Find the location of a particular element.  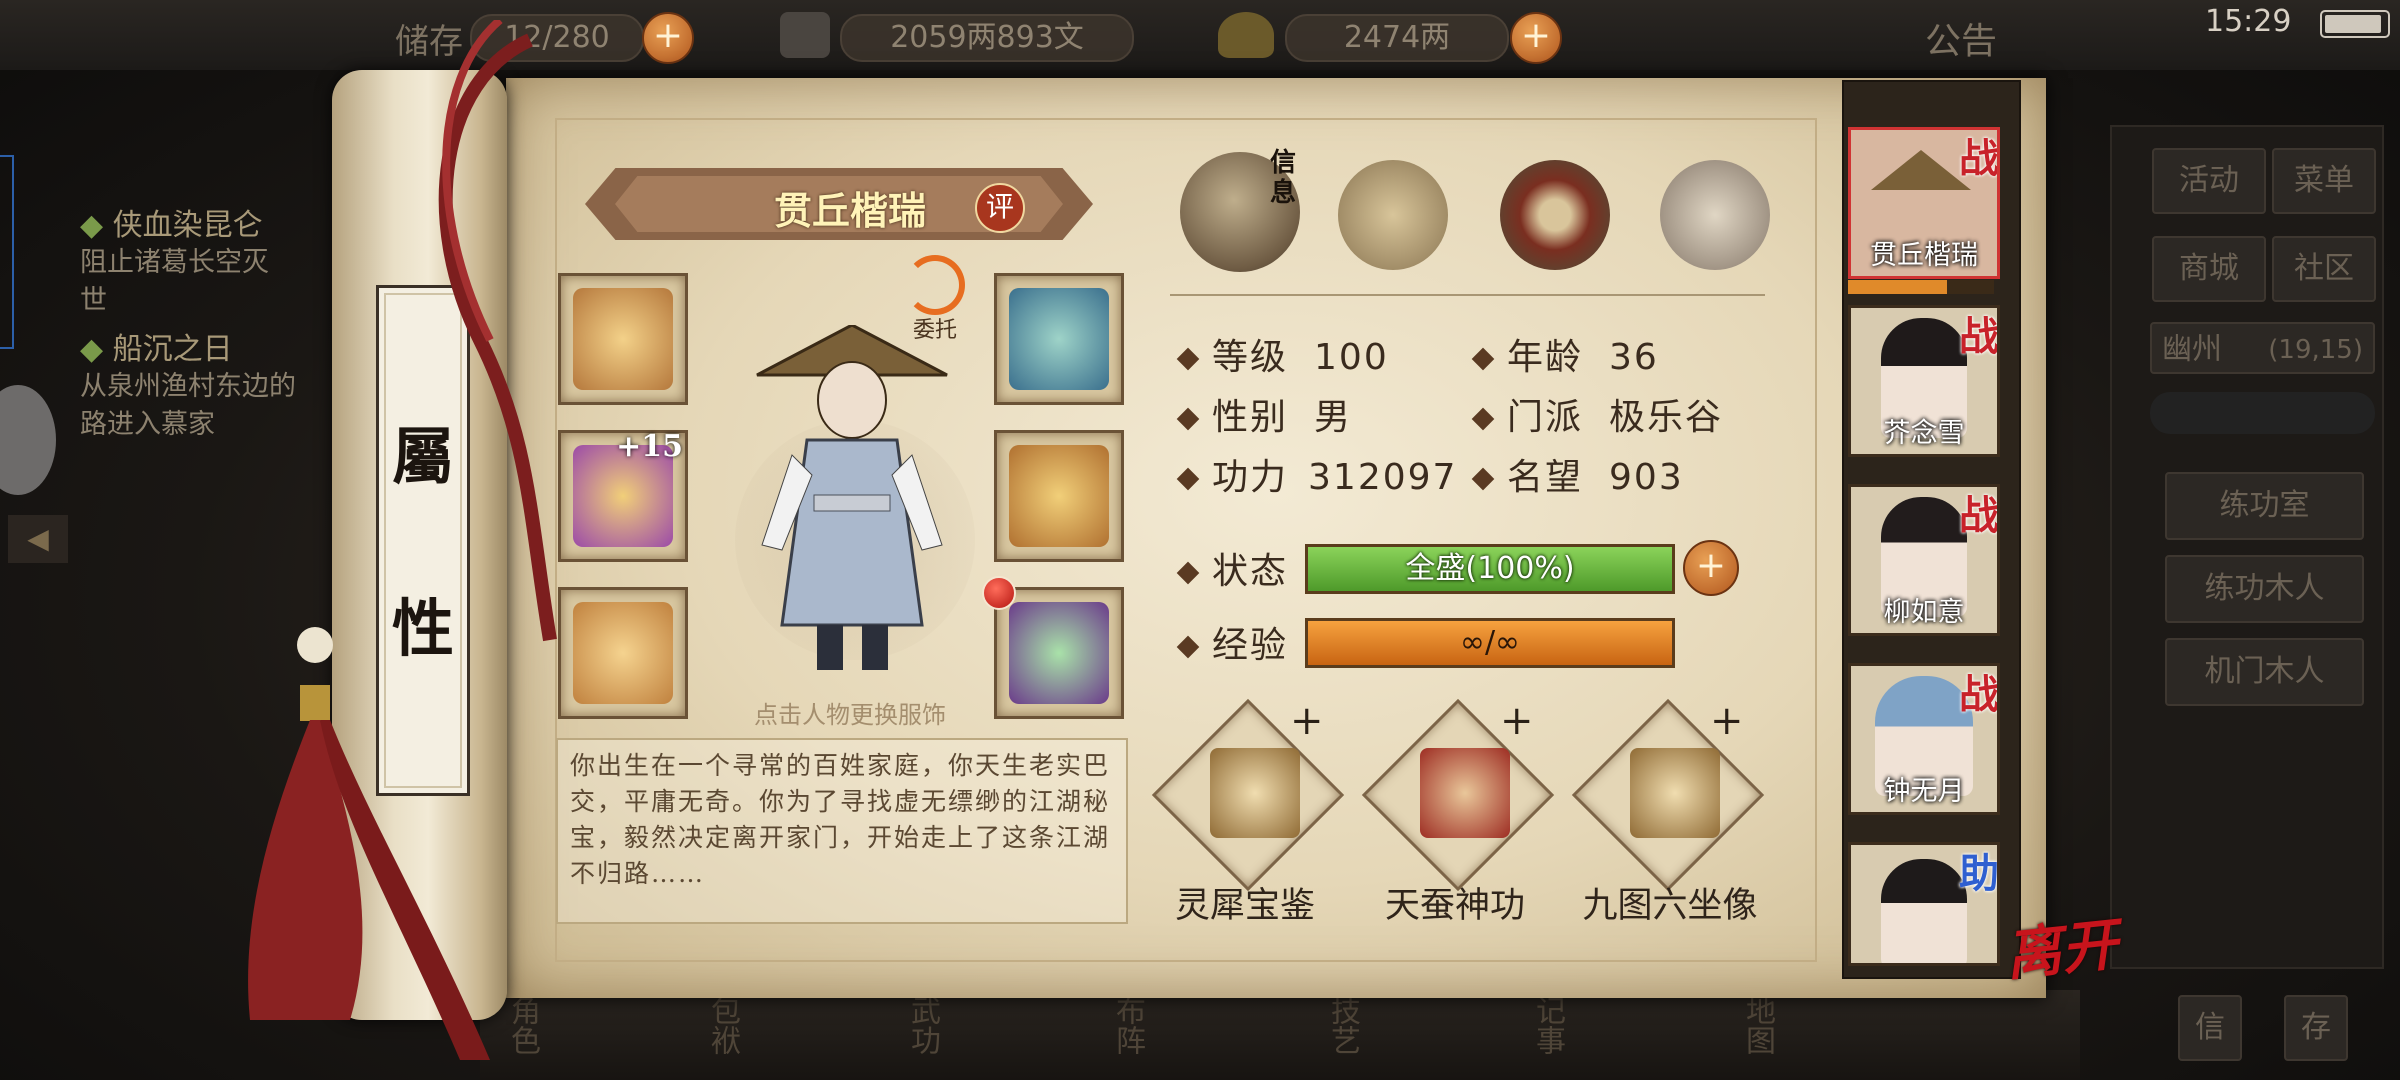

menu-button: 菜单 is located at coordinates (2324, 181).